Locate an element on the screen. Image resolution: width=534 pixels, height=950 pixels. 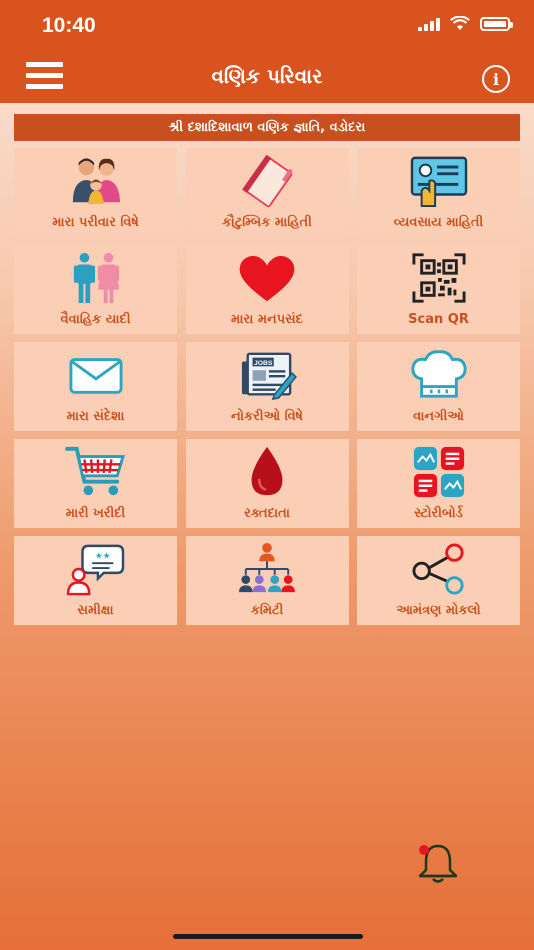
id-card-icon is located at coordinates (439, 181).